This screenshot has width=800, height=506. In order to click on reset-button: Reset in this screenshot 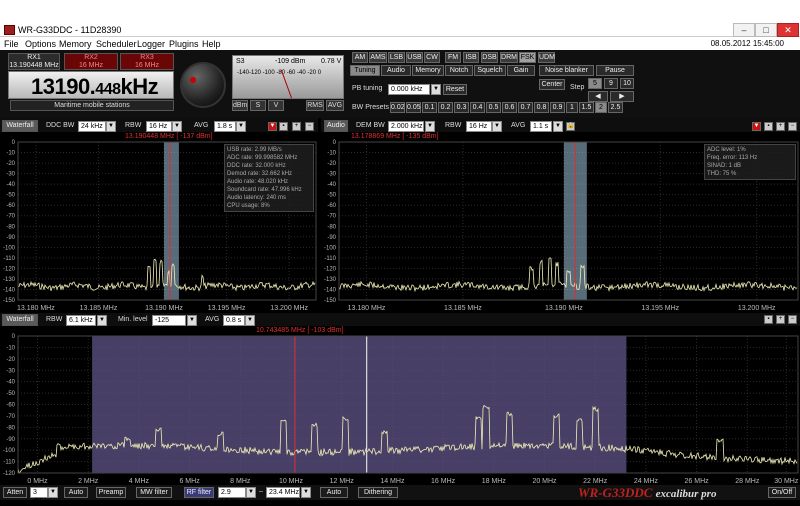, I will do `click(455, 89)`.